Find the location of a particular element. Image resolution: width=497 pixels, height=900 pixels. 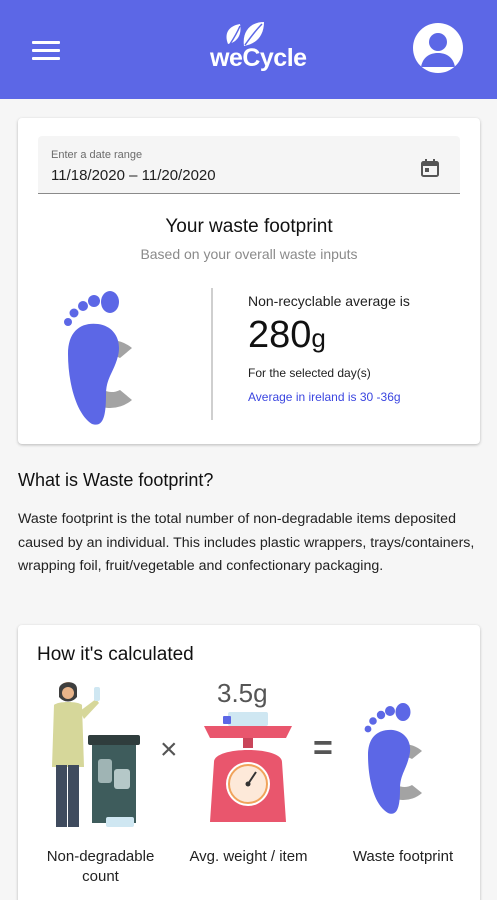

date-range-label: Enter a date range is located at coordinates (97, 155).